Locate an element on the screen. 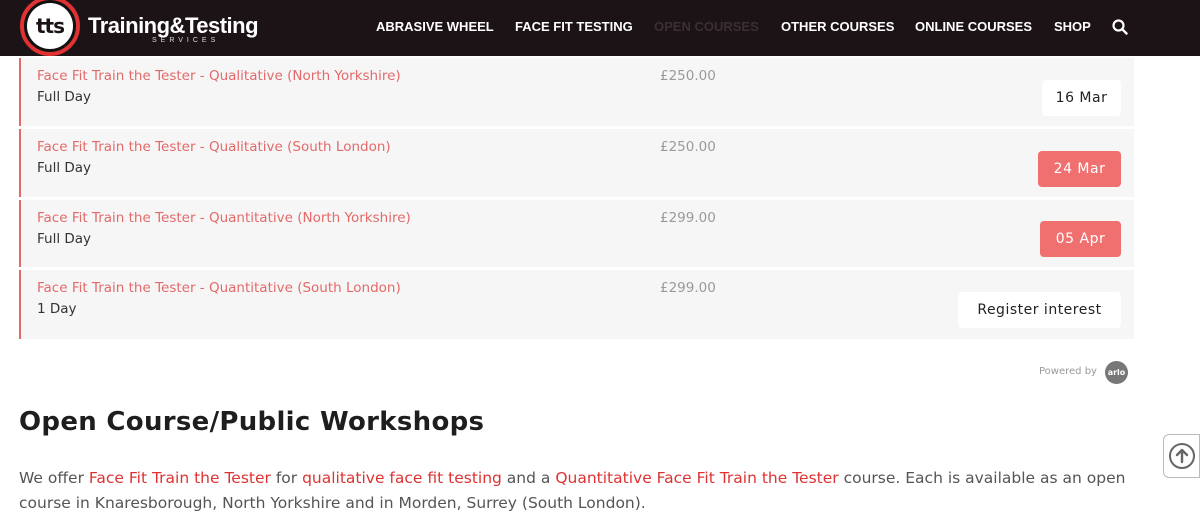 The width and height of the screenshot is (1200, 516). section-title: Open Course/Public Workshops is located at coordinates (252, 422).